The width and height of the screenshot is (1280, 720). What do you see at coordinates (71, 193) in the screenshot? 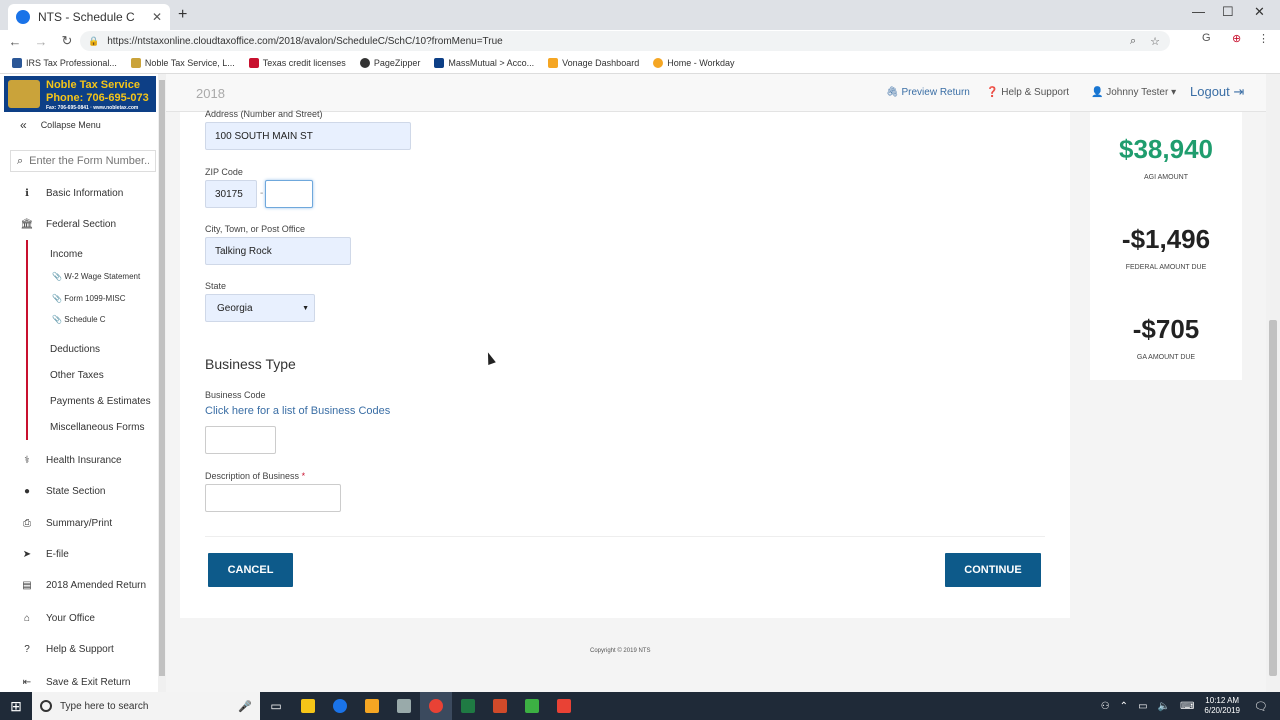
I see `sidebar-item-basic-information: ℹ Basic Information` at bounding box center [71, 193].